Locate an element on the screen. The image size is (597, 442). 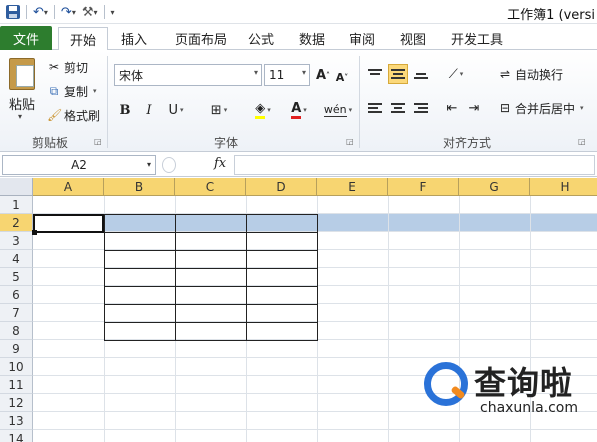
name-box: A2 ▾ is located at coordinates (79, 165).